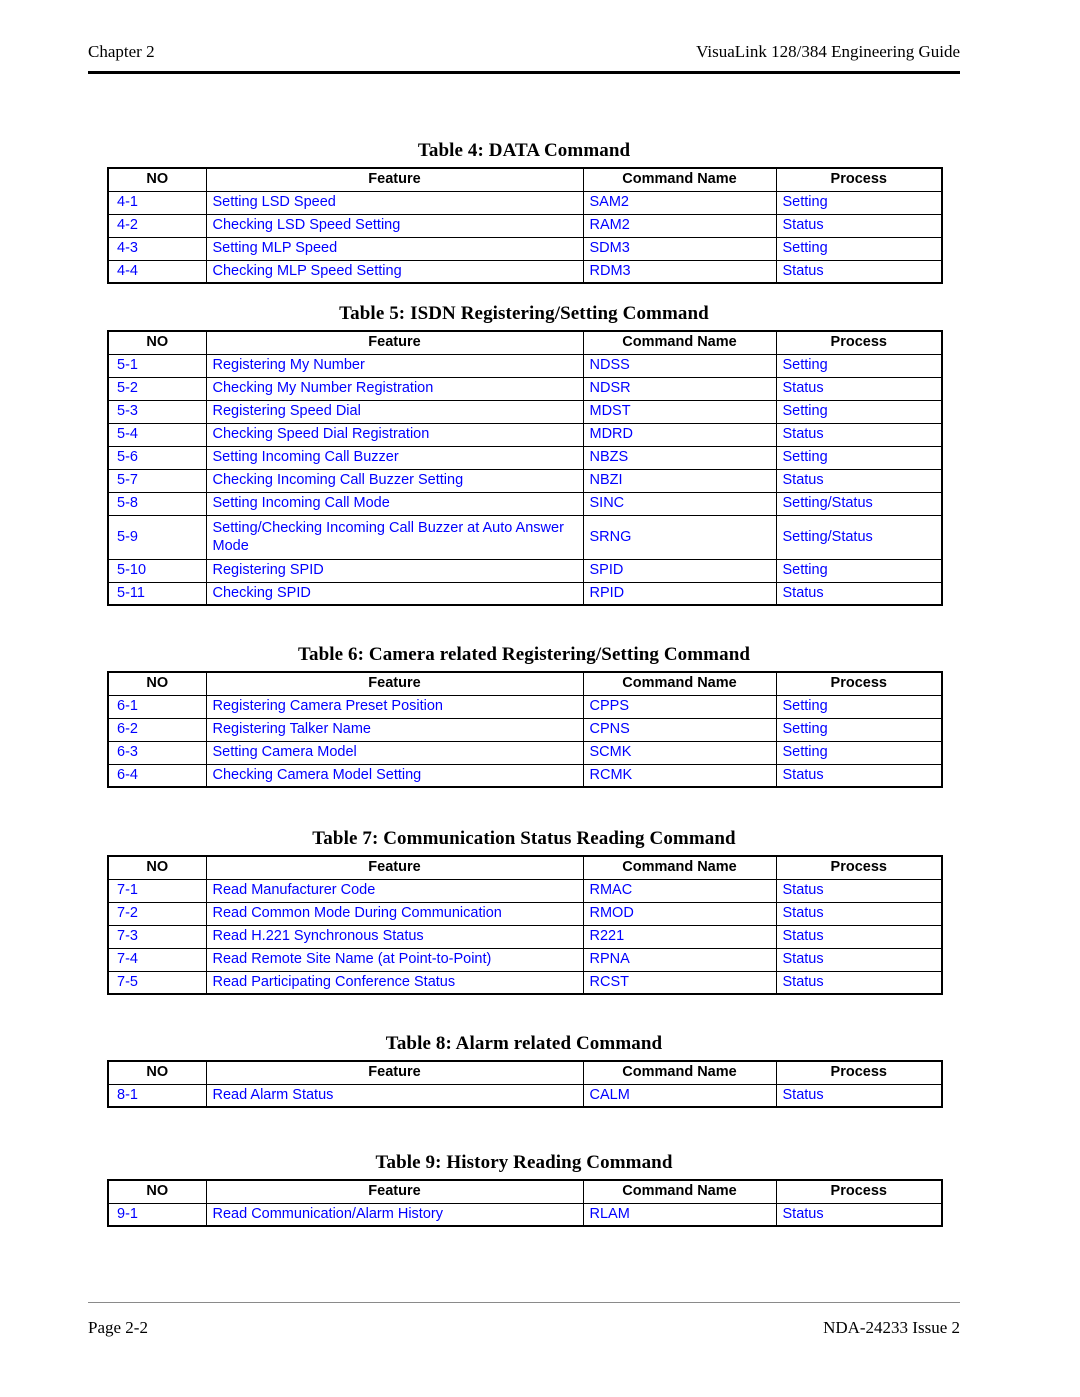 The height and width of the screenshot is (1397, 1080). Describe the element at coordinates (828, 51) in the screenshot. I see `header-guide-title: VisuaLink 128/384 Engineering Guide` at that location.